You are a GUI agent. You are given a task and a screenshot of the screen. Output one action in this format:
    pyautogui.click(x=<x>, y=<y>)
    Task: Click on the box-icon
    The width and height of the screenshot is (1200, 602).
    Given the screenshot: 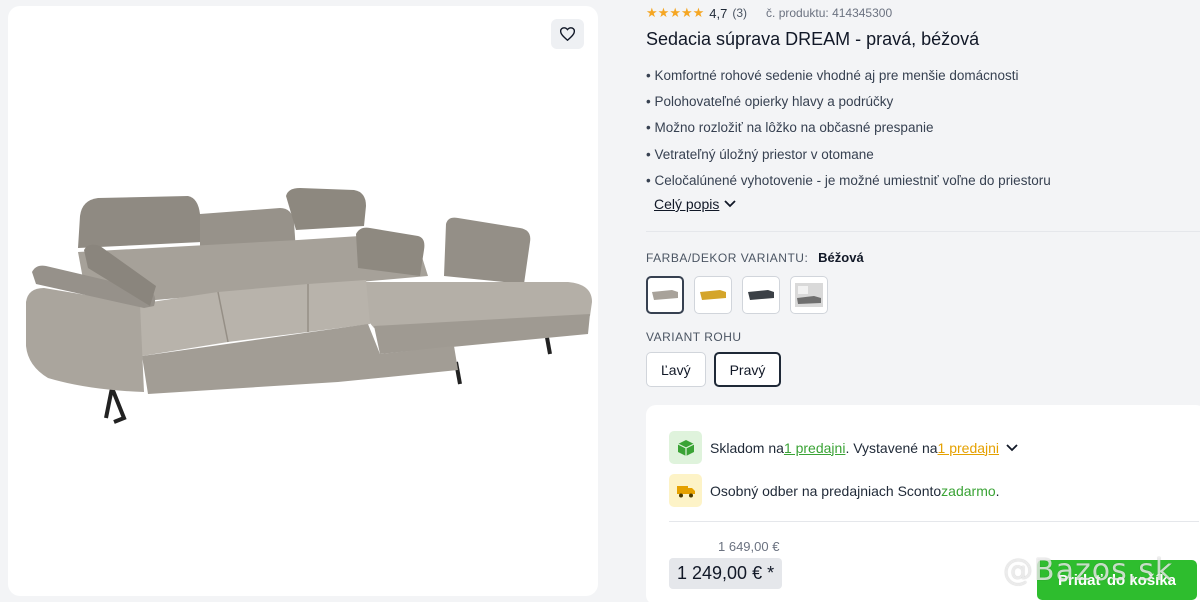 What is the action you would take?
    pyautogui.click(x=685, y=447)
    